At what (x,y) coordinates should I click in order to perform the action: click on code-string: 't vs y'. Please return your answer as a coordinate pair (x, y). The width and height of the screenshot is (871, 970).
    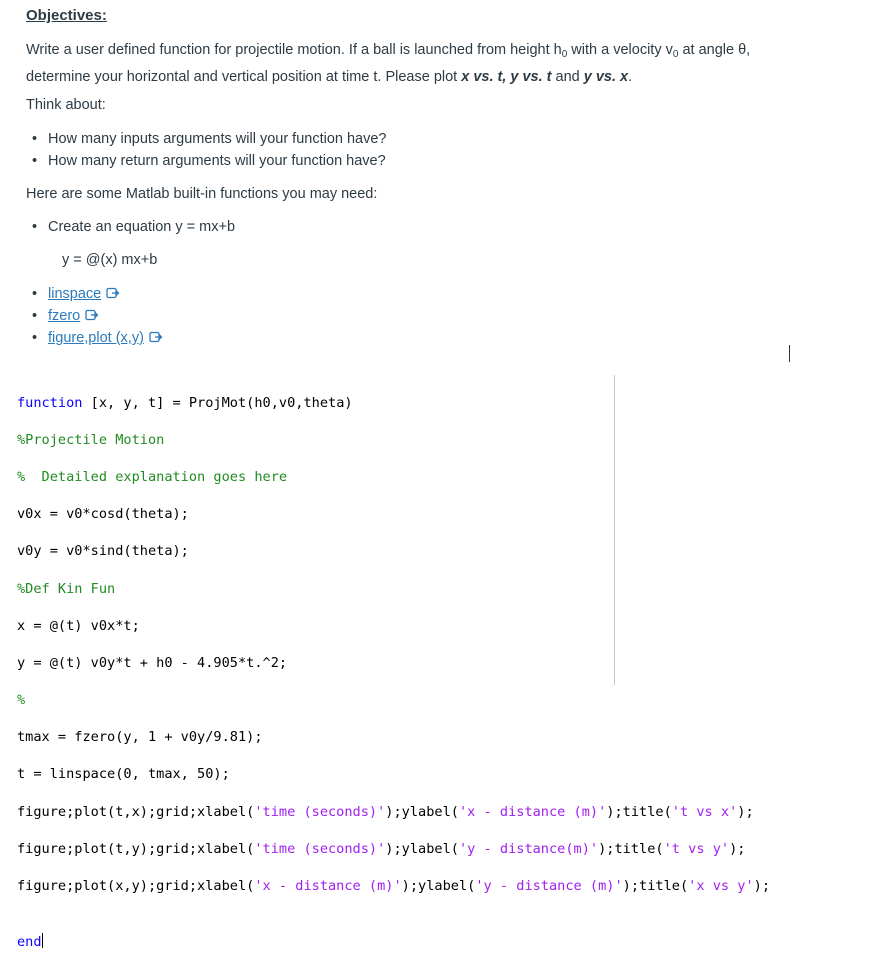
    Looking at the image, I should click on (696, 848).